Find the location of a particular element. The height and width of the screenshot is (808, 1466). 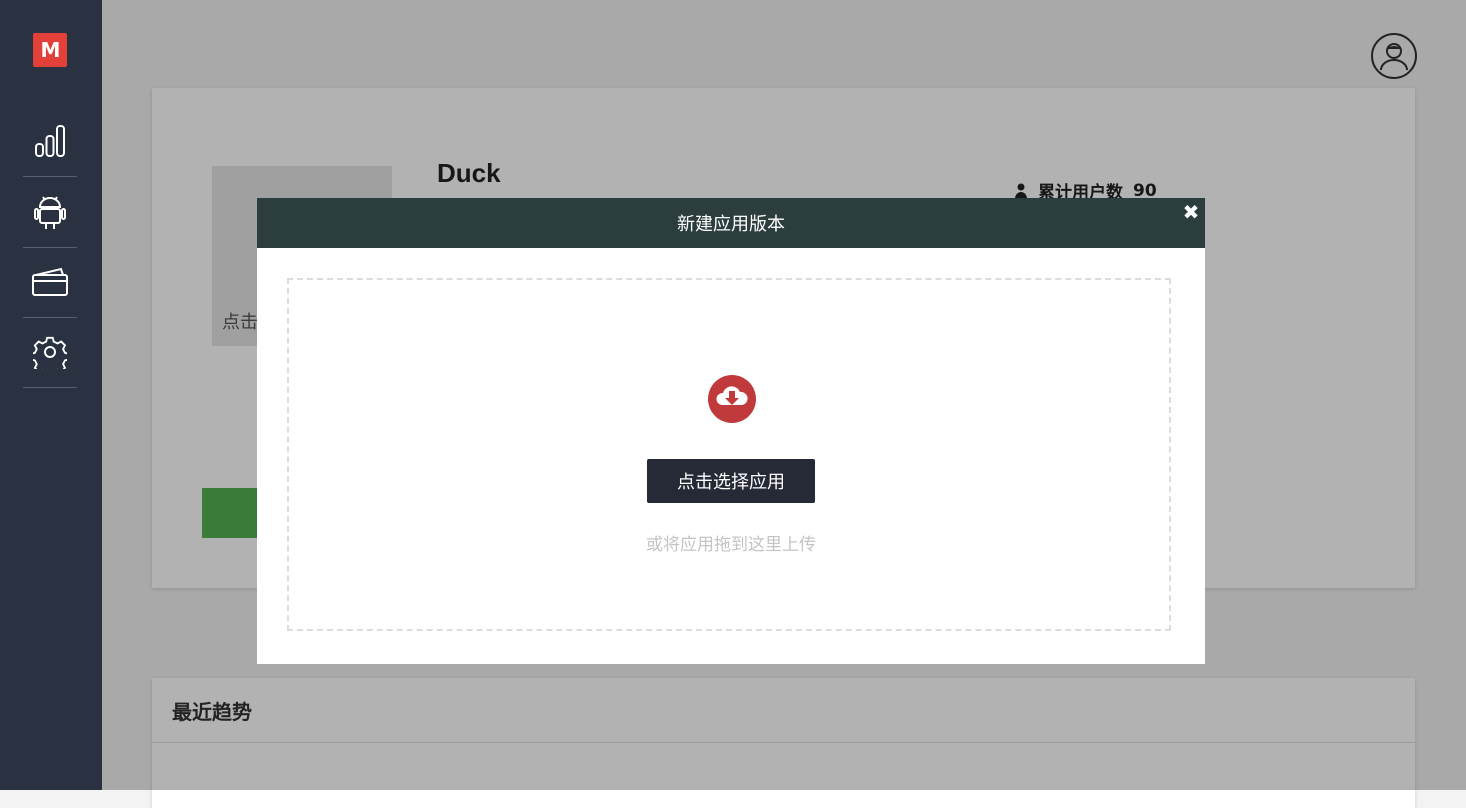

modal-header: 新建应用版本 is located at coordinates (731, 223).